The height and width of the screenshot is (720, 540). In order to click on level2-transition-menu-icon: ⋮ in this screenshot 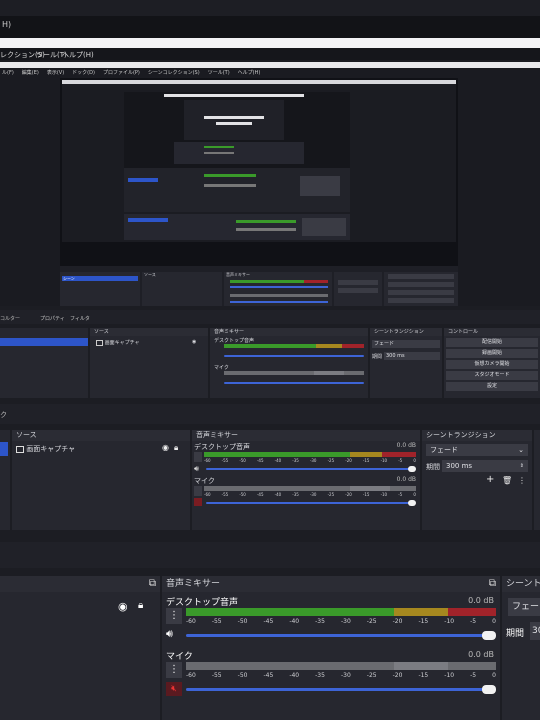, I will do `click(522, 480)`.